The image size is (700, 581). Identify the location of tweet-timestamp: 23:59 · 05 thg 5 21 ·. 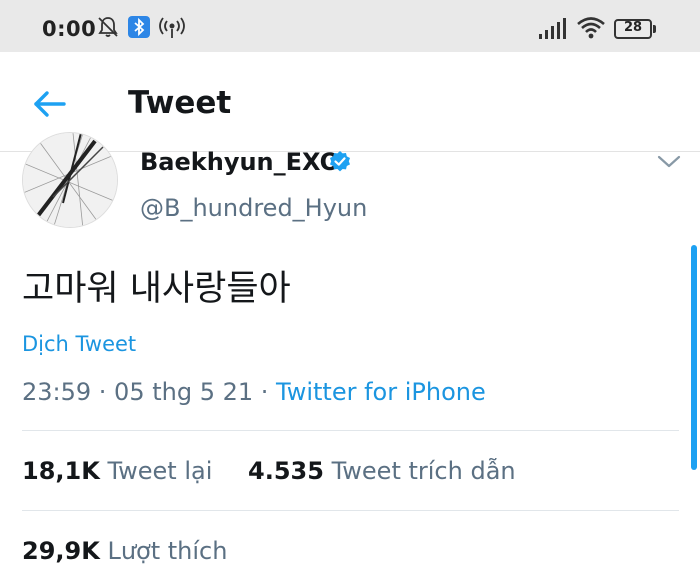
(149, 392).